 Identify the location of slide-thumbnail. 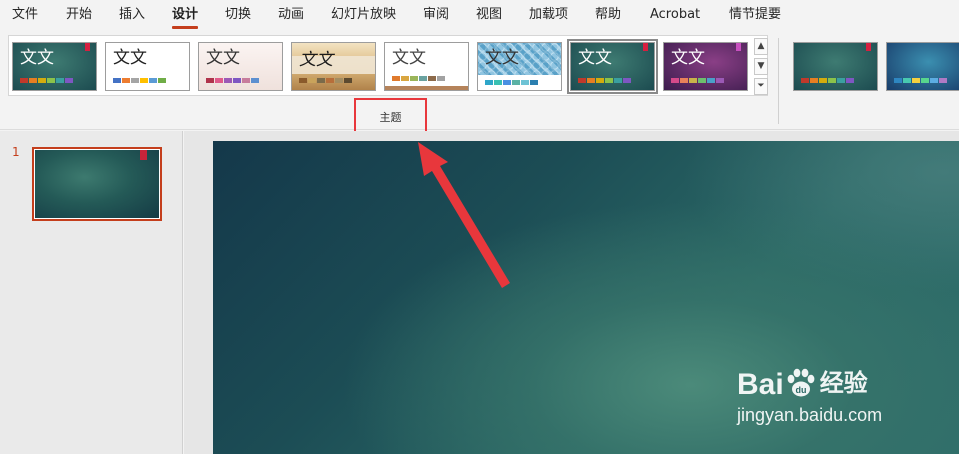
(97, 184).